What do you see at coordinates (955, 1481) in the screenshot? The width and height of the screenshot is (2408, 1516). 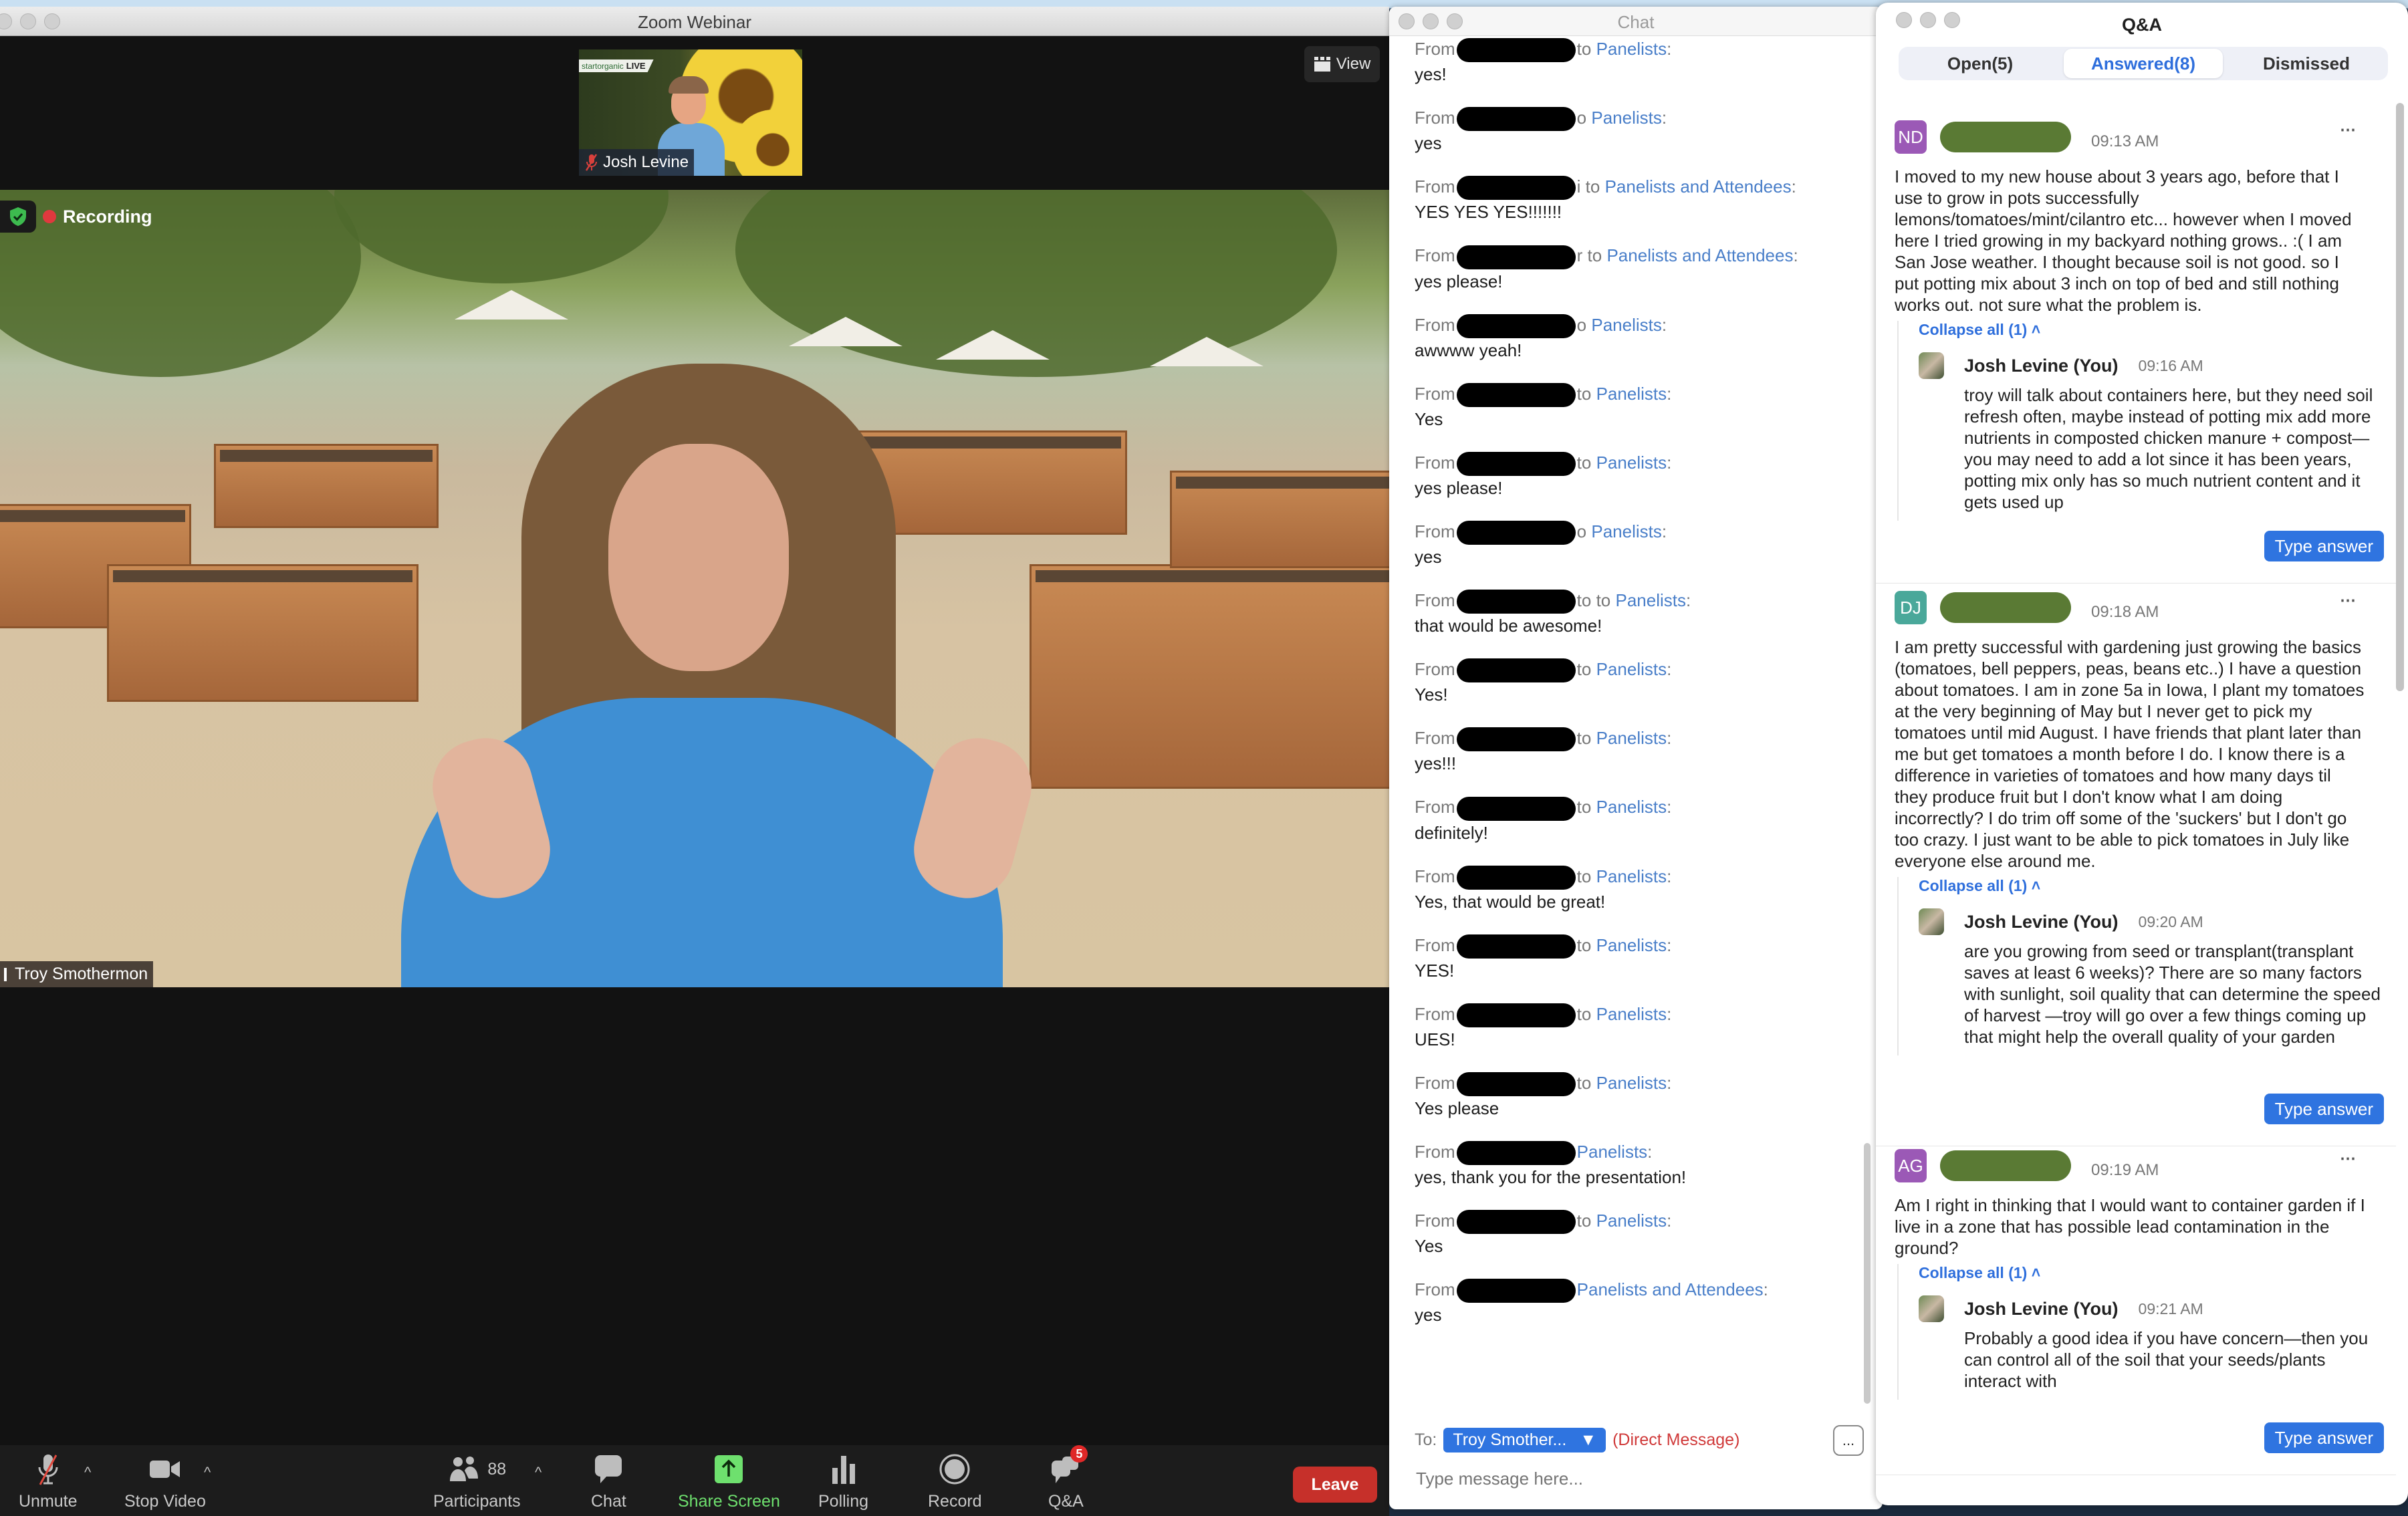 I see `record-button: Record` at bounding box center [955, 1481].